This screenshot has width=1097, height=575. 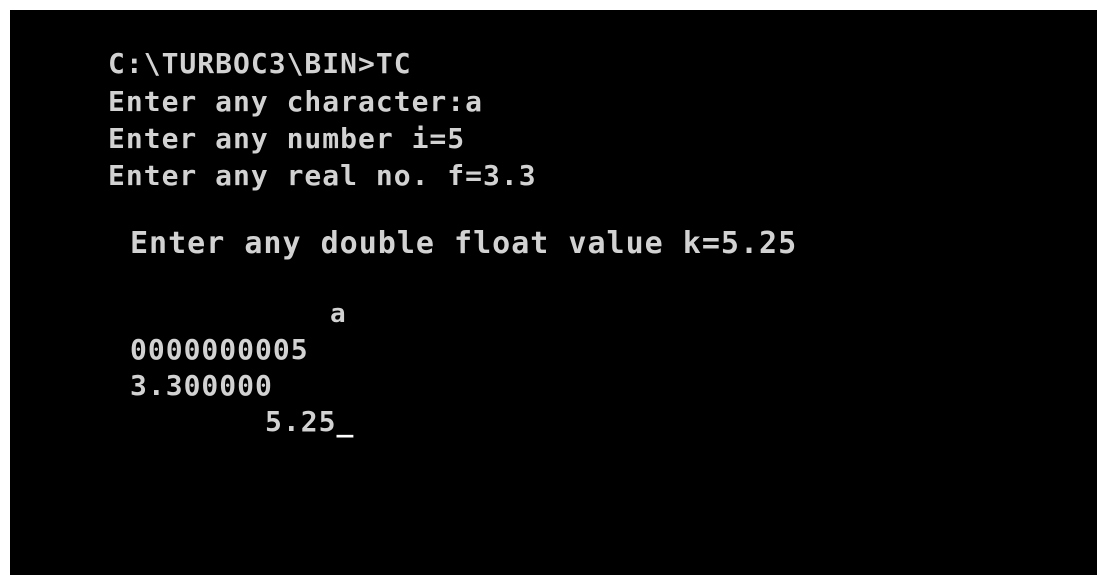 What do you see at coordinates (338, 314) in the screenshot?
I see `character-output: a` at bounding box center [338, 314].